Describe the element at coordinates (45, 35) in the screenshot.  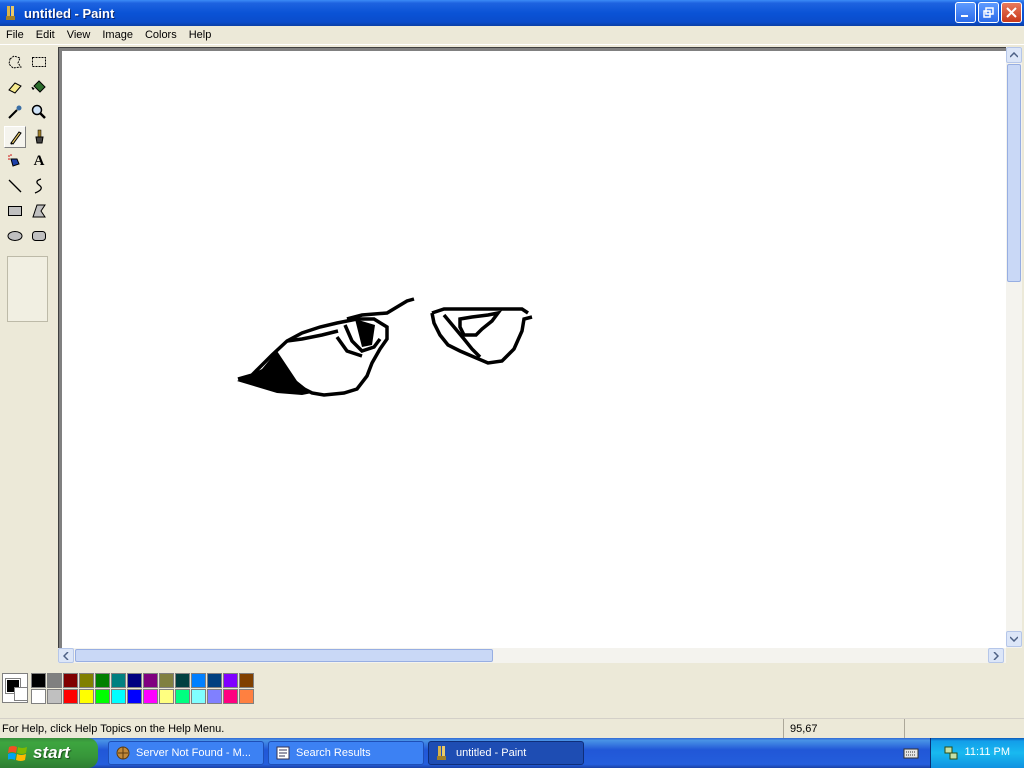
I see `menu-edit: Edit` at that location.